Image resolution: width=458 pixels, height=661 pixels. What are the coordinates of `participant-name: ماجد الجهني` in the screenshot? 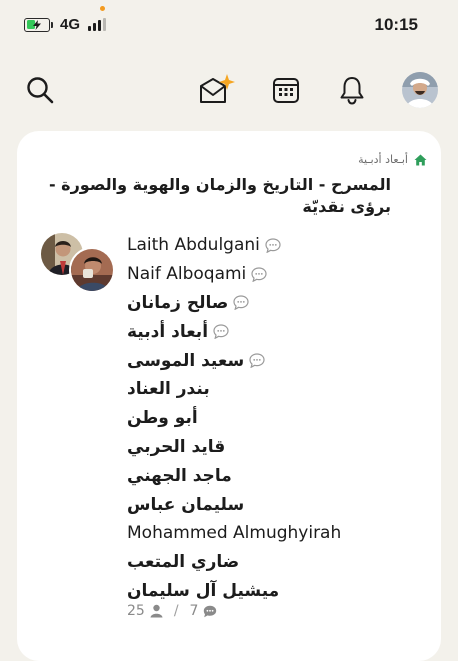 It's located at (179, 475).